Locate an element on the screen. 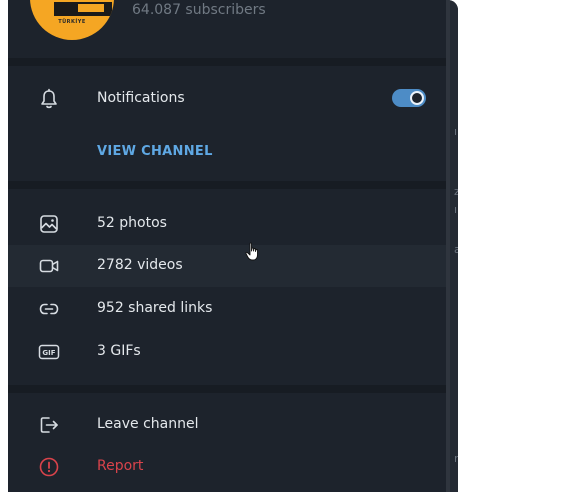 The image size is (567, 492). photo-icon is located at coordinates (49, 224).